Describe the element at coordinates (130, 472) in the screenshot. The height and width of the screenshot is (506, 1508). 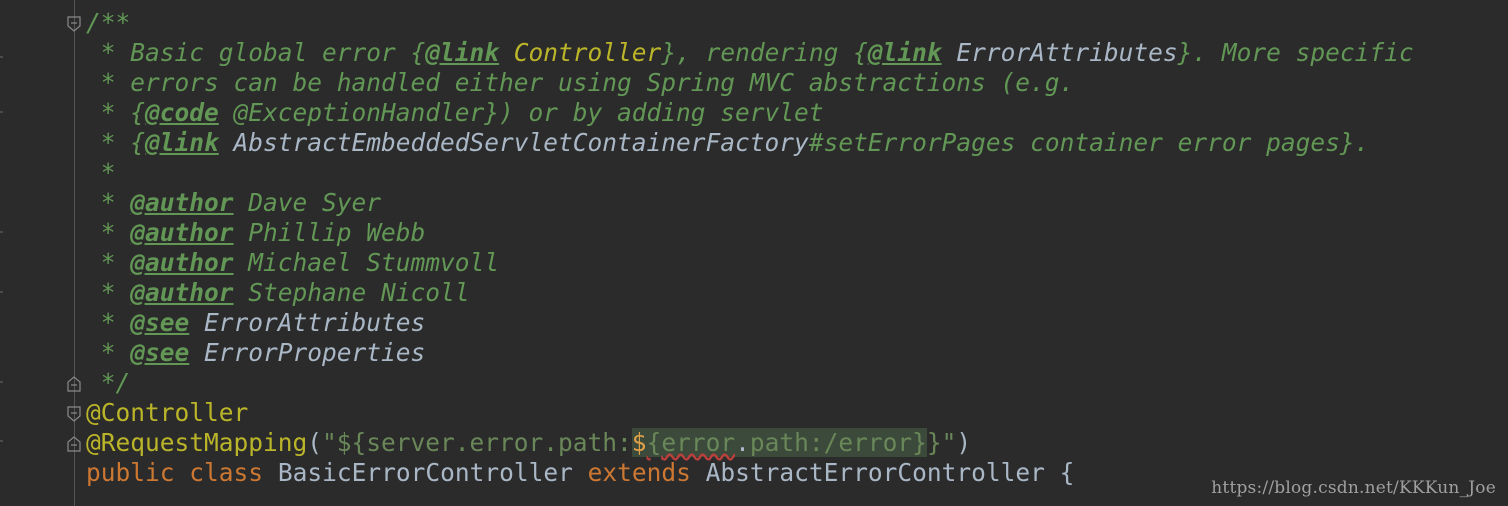
I see `keyword-public: public` at that location.